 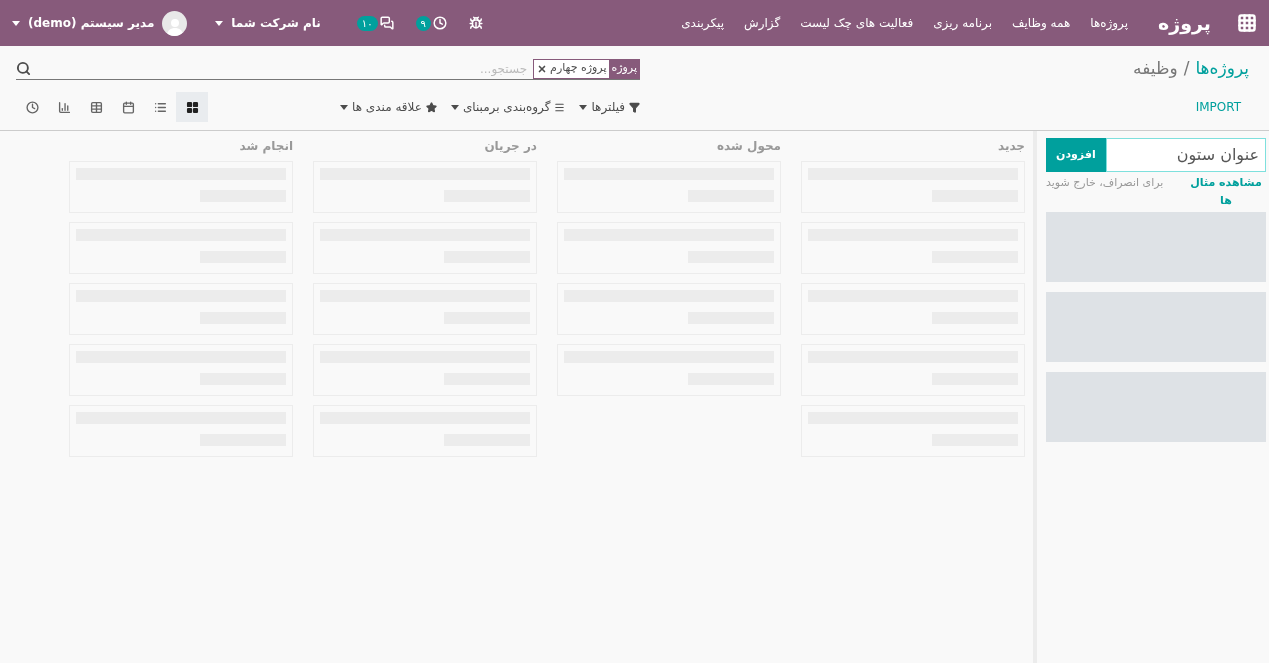 I want to click on notification-badge: ۱۰, so click(x=367, y=23).